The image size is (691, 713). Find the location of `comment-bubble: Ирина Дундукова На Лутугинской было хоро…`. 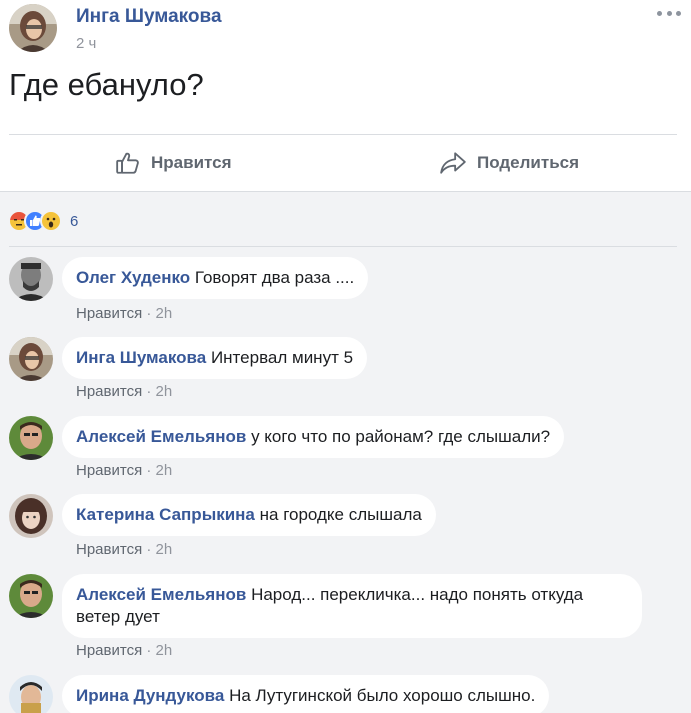

comment-bubble: Ирина Дундукова На Лутугинской было хоро… is located at coordinates (306, 694).